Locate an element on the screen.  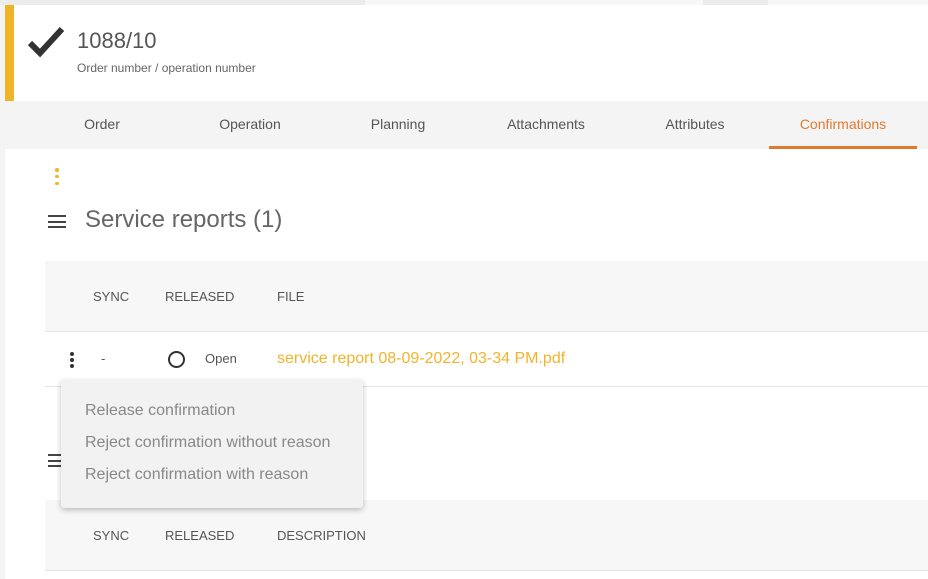
service-reports-table-header: SYNC RELEASED FILE is located at coordinates (486, 296).